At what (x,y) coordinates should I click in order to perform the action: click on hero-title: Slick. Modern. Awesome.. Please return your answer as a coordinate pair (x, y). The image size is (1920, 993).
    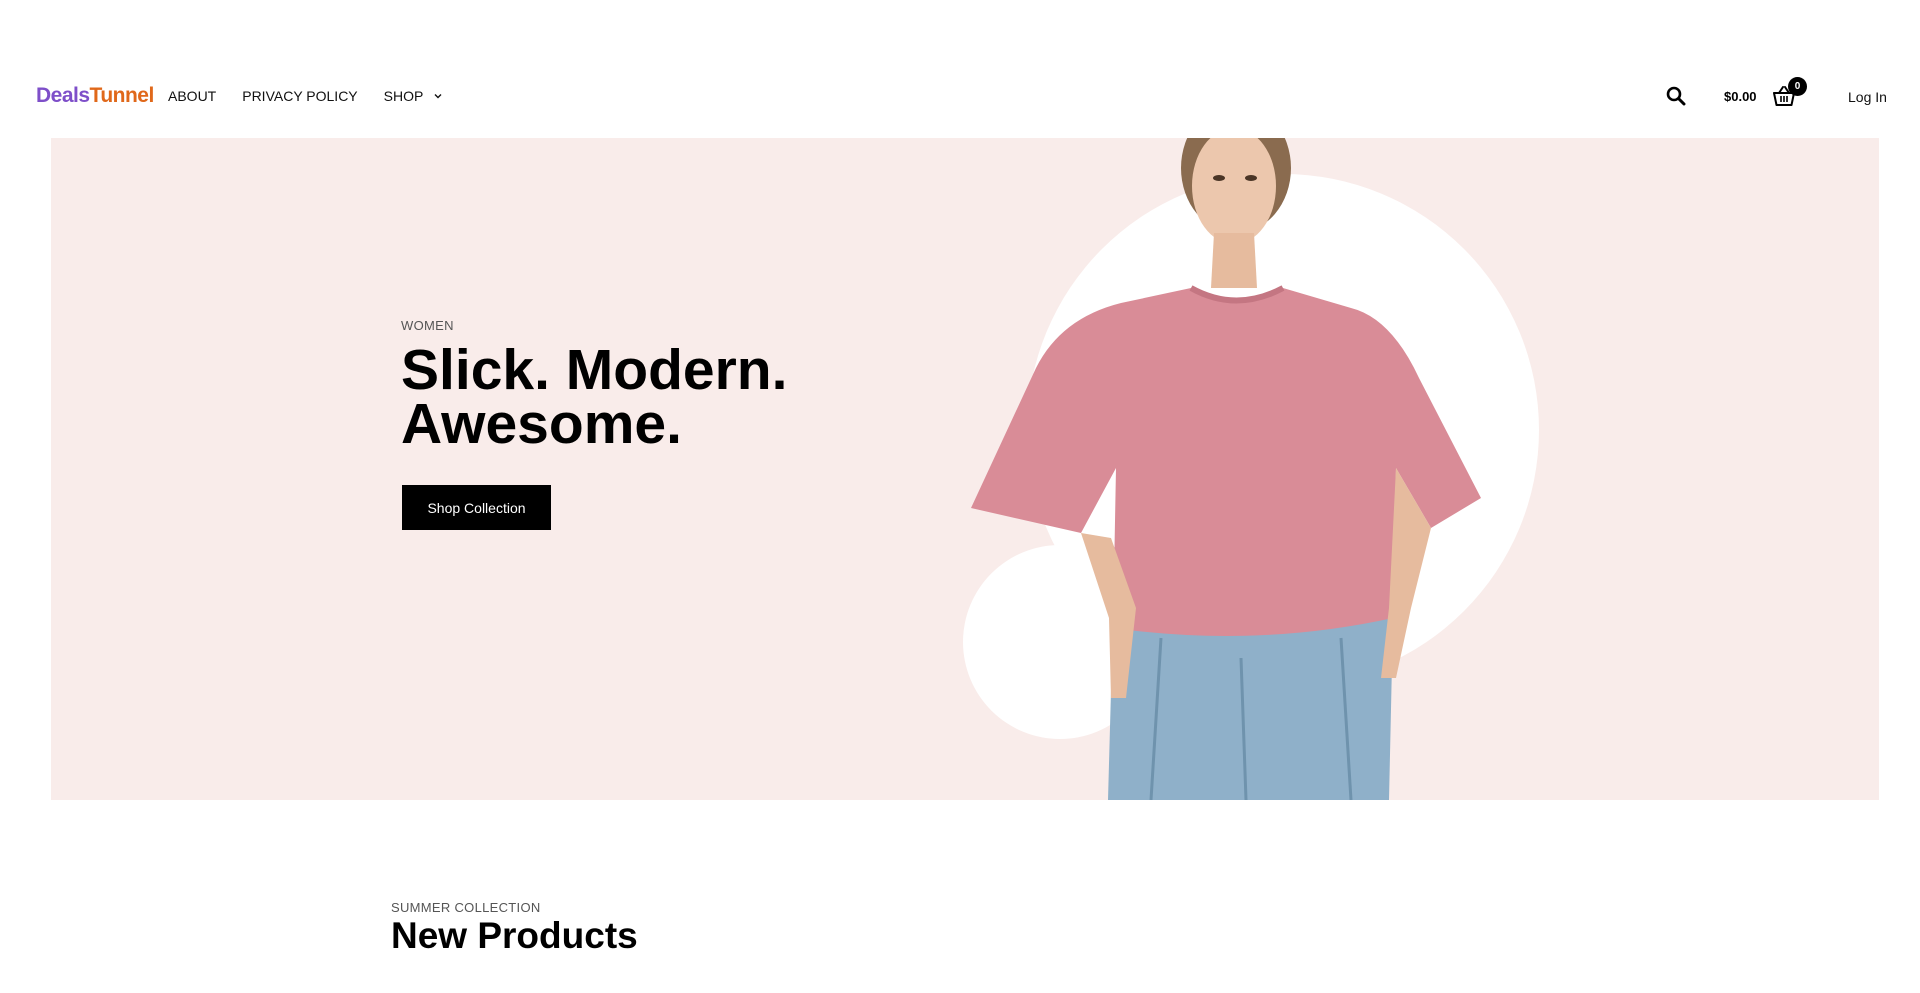
    Looking at the image, I should click on (651, 397).